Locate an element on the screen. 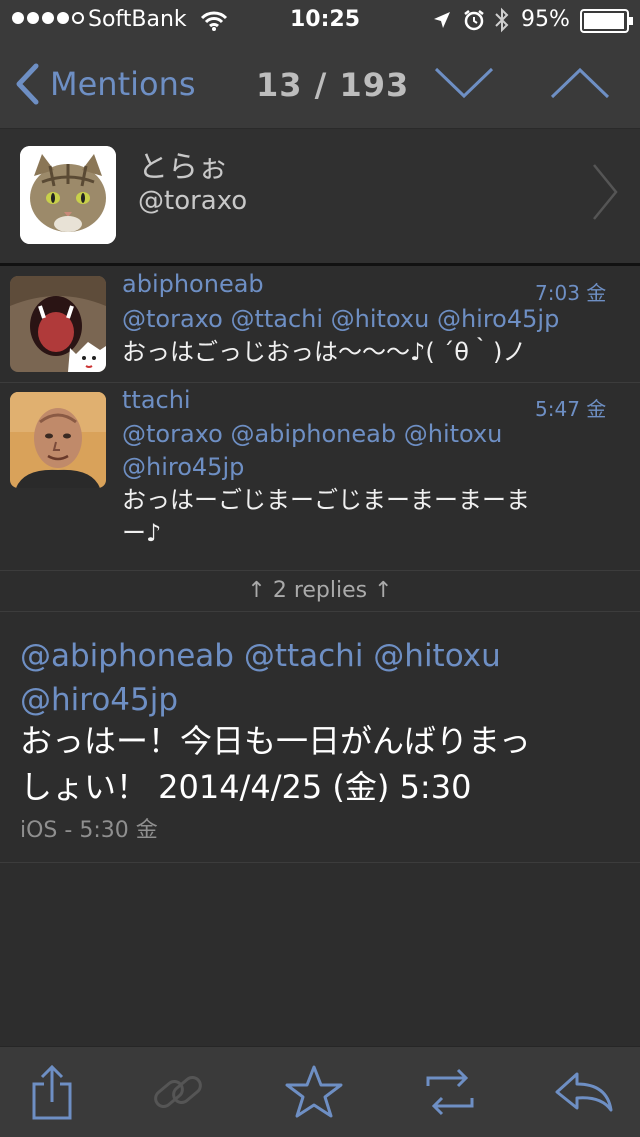 The image size is (640, 1137). tweet-mentions: @hiro45jp is located at coordinates (183, 467).